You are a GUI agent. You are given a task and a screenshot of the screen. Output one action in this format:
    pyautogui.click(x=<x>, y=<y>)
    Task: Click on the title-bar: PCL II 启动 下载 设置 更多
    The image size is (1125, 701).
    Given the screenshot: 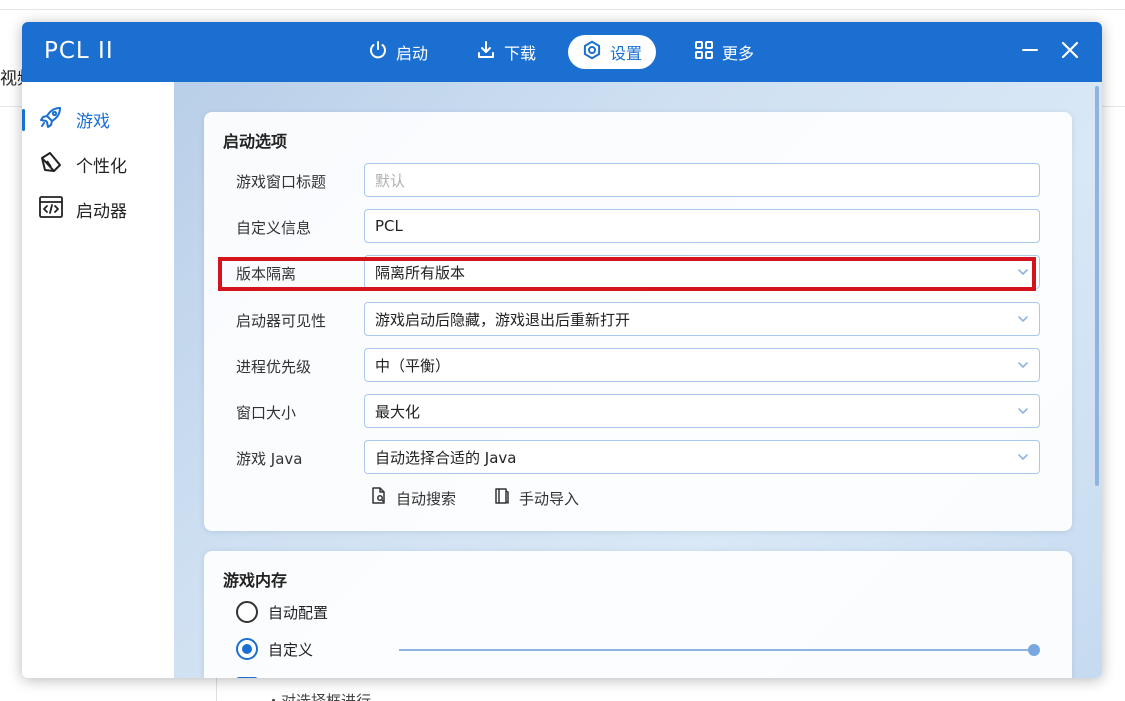 What is the action you would take?
    pyautogui.click(x=562, y=52)
    